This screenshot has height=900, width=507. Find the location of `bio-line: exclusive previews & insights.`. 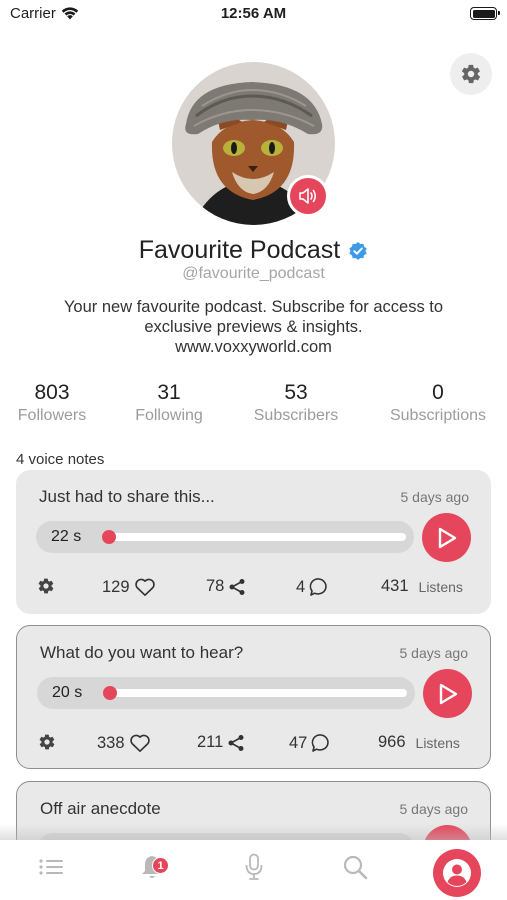

bio-line: exclusive previews & insights. is located at coordinates (253, 327).